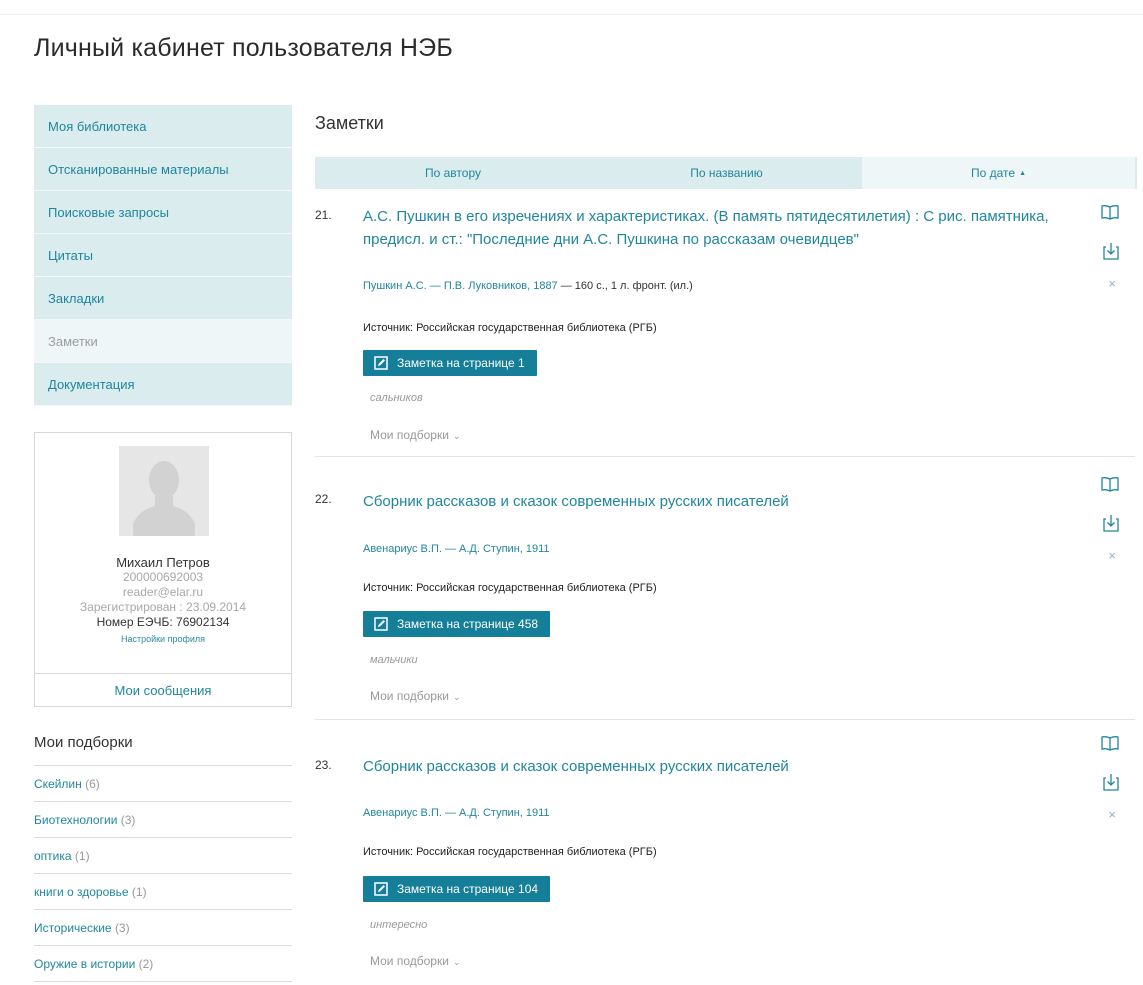 The width and height of the screenshot is (1143, 985). What do you see at coordinates (163, 212) in the screenshot?
I see `sidebar-item-search-queries: Поисковые запросы` at bounding box center [163, 212].